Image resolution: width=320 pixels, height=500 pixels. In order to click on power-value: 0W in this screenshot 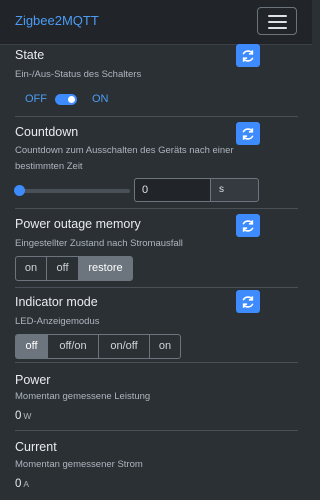, I will do `click(23, 416)`.